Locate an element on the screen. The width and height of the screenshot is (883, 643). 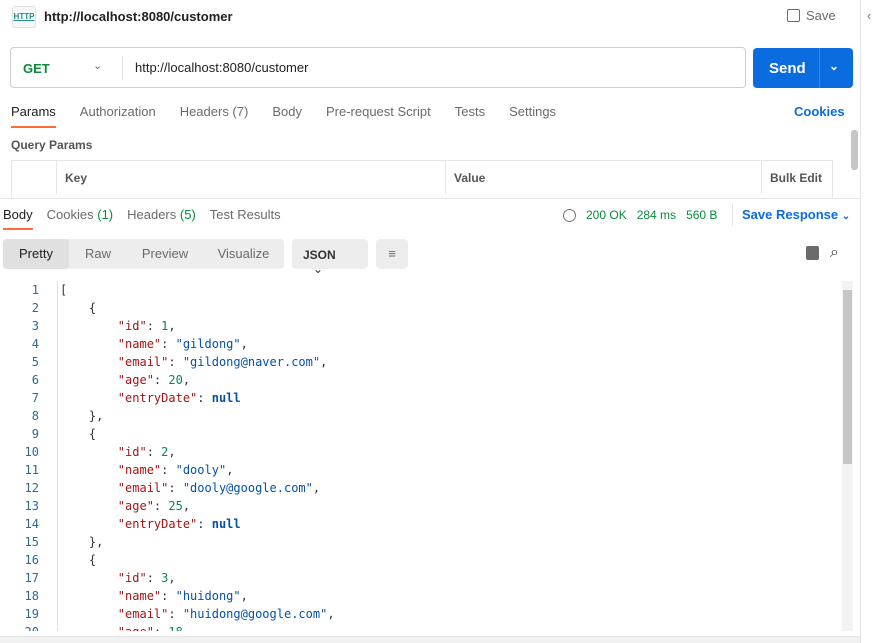
tab-headers: Headers (7) is located at coordinates (214, 111).